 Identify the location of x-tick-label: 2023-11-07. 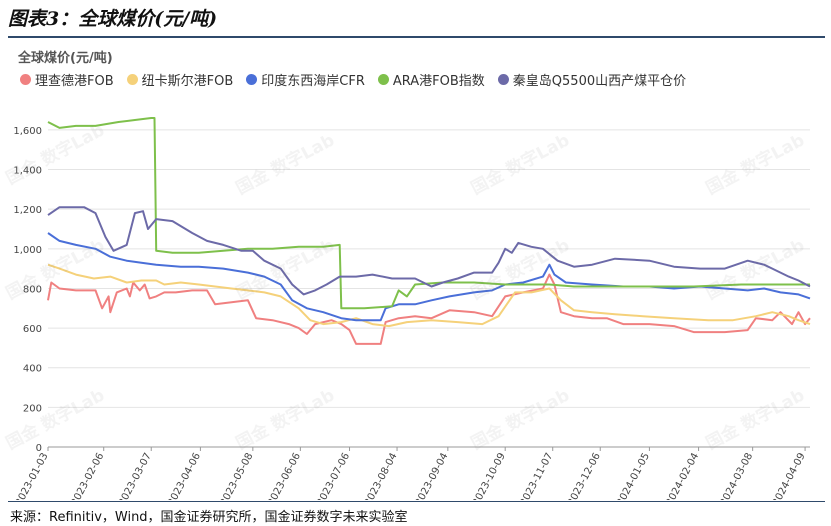
(536, 475).